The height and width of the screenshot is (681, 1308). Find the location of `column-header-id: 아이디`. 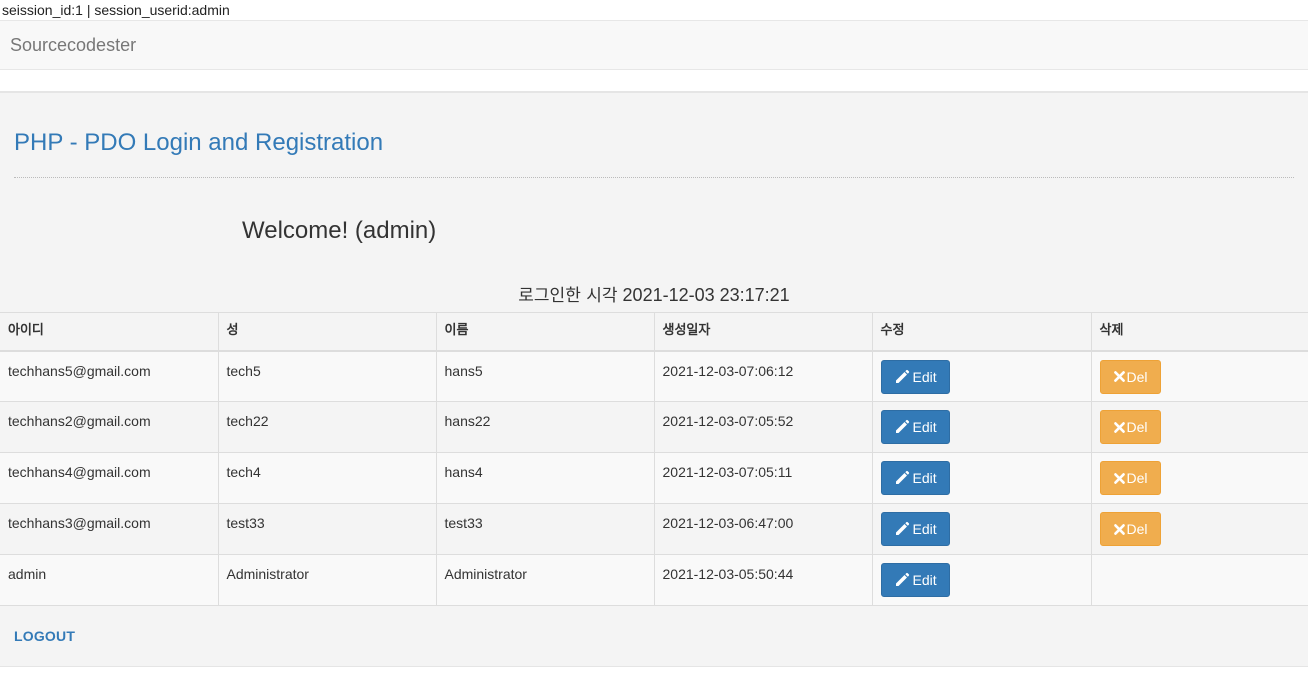

column-header-id: 아이디 is located at coordinates (109, 332).